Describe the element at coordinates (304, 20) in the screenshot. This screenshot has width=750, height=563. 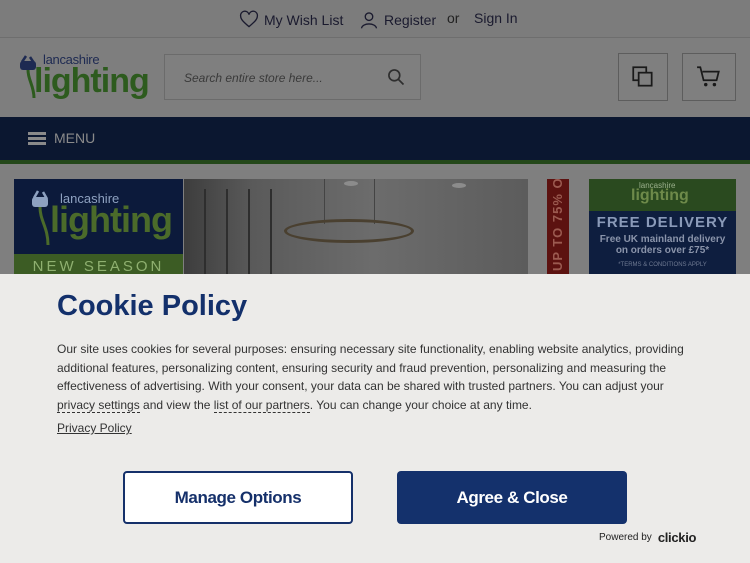
I see `wishlist-label: My Wish List` at that location.